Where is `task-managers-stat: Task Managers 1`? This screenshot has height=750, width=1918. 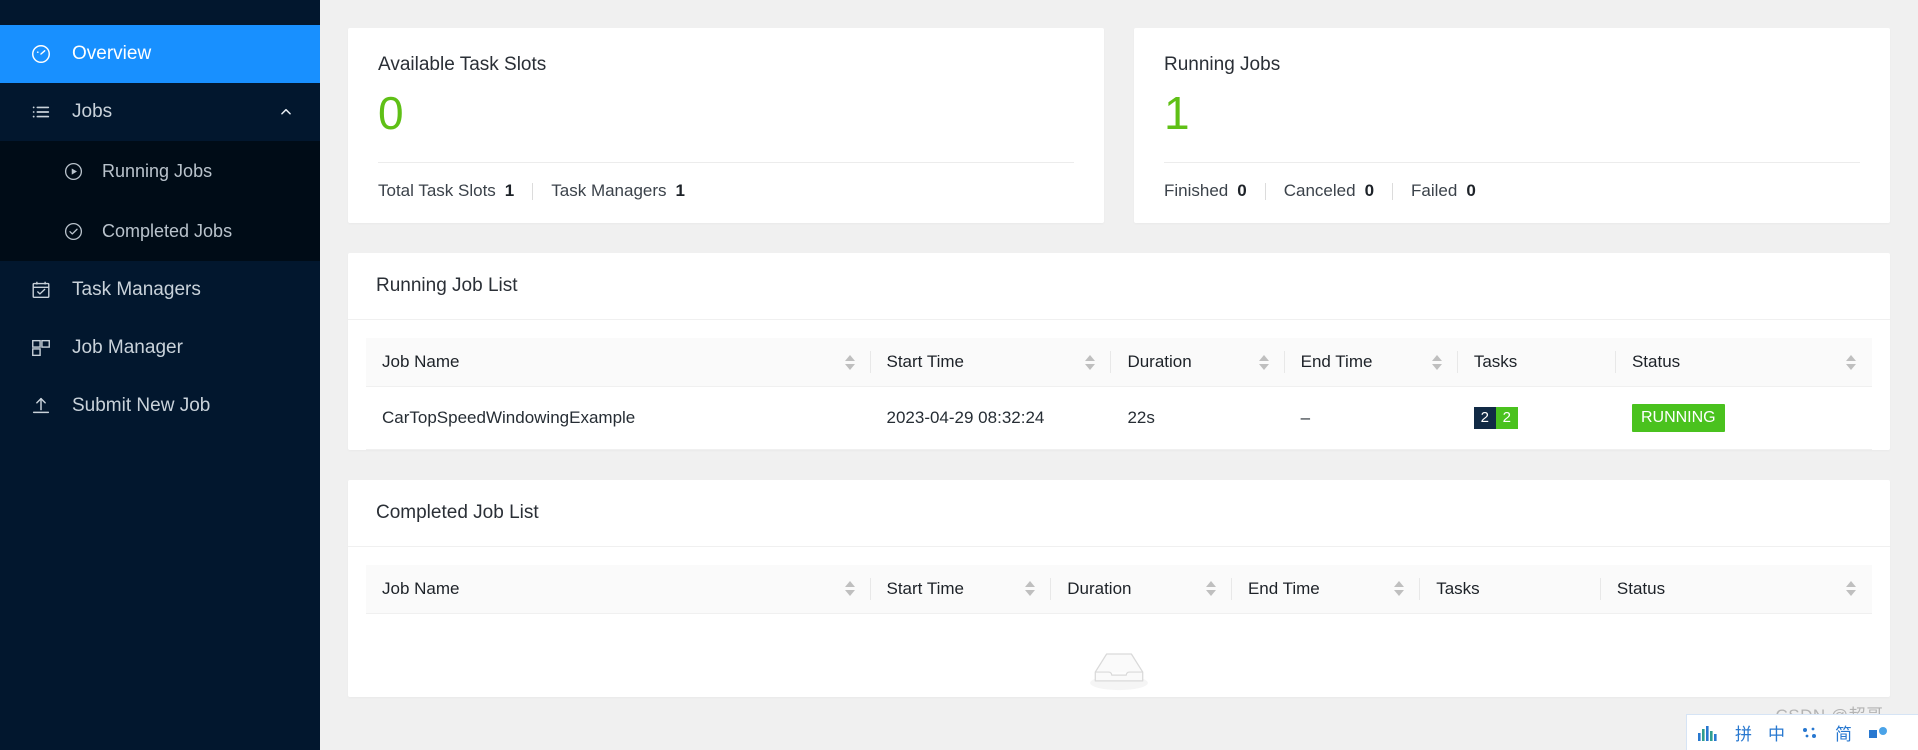 task-managers-stat: Task Managers 1 is located at coordinates (618, 191).